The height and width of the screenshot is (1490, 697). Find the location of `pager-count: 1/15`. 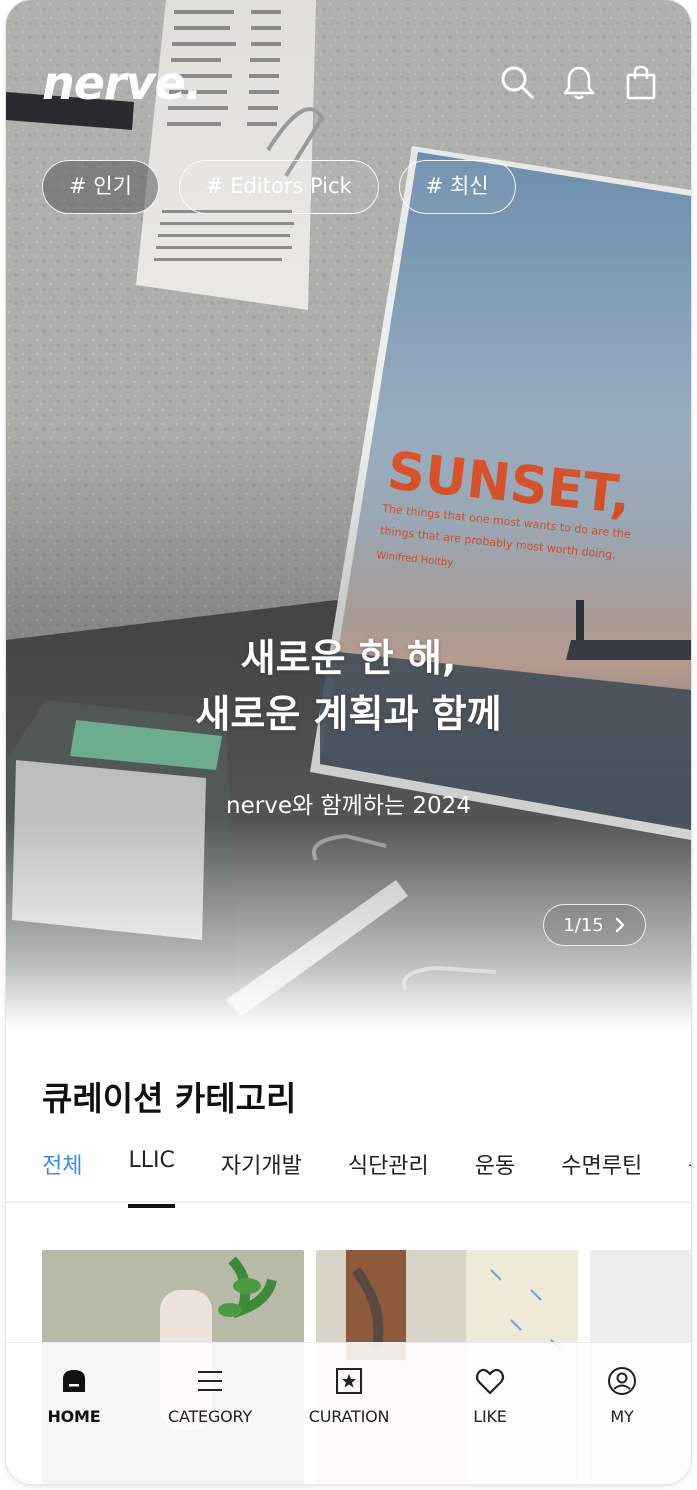

pager-count: 1/15 is located at coordinates (583, 925).